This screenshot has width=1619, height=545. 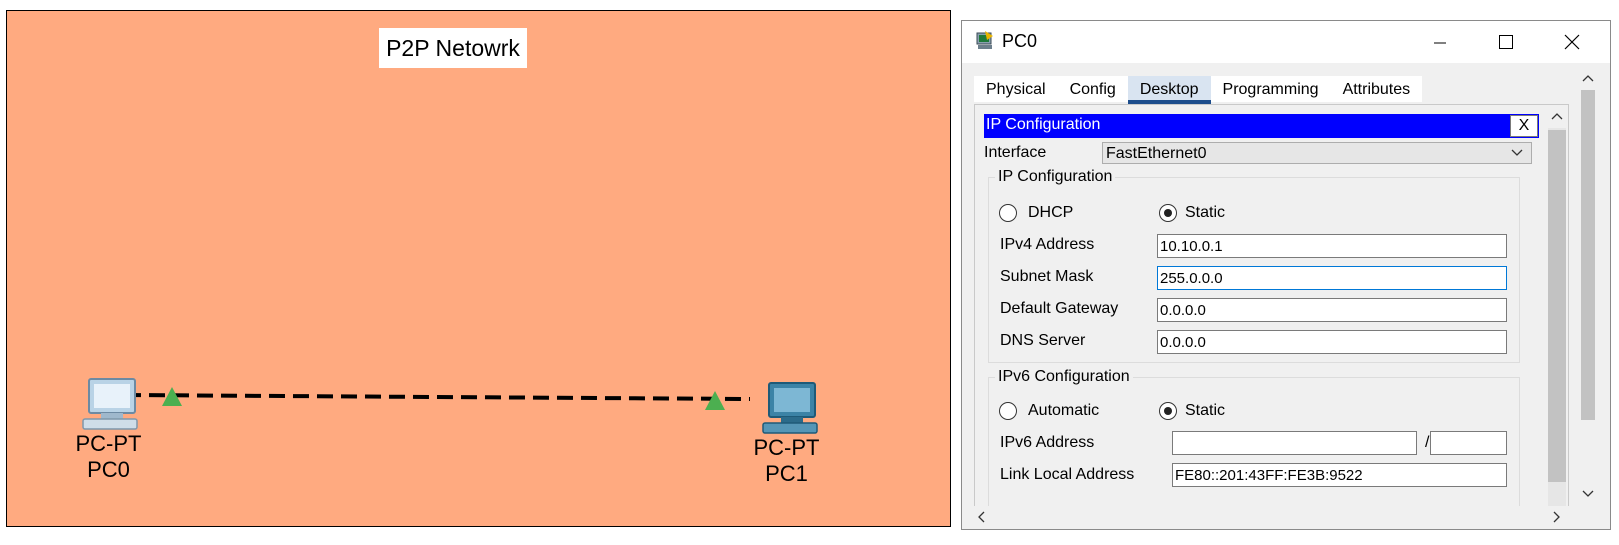 I want to click on ipv6-static-radio, so click(x=1168, y=411).